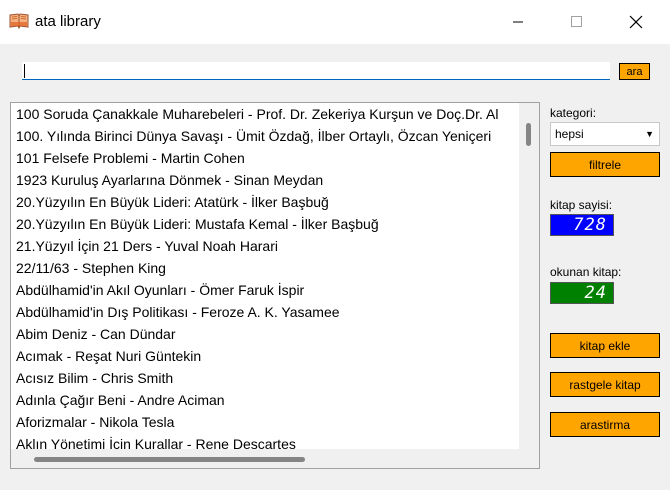  Describe the element at coordinates (605, 164) in the screenshot. I see `filter-button: filtrele` at that location.